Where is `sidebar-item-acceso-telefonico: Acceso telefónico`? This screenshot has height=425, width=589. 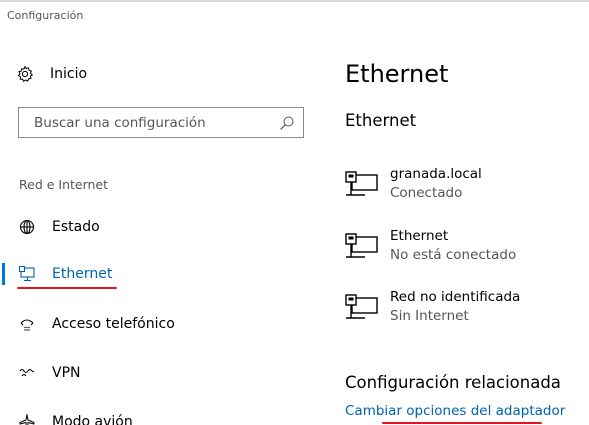
sidebar-item-acceso-telefonico: Acceso telefónico is located at coordinates (160, 324).